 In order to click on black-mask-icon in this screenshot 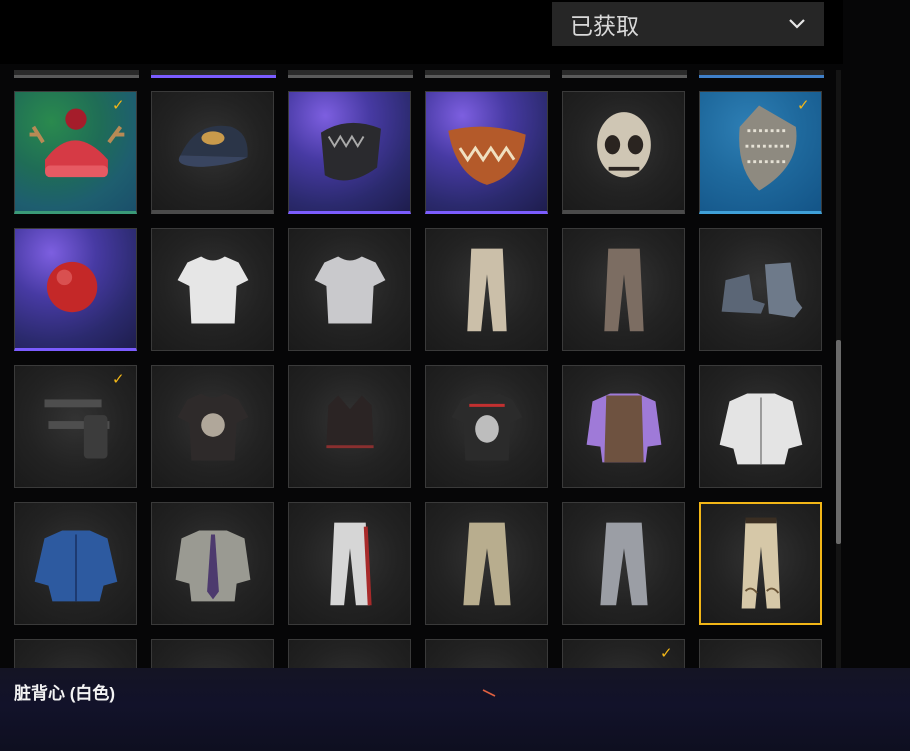, I will do `click(350, 151)`.